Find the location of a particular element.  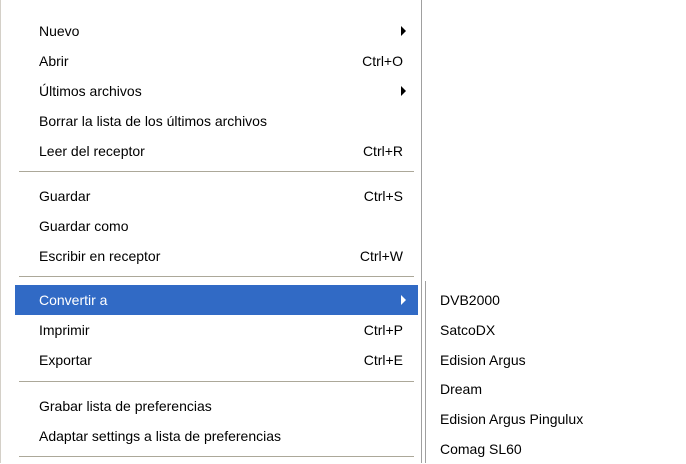

submenu-item-label: Dream is located at coordinates (461, 389).